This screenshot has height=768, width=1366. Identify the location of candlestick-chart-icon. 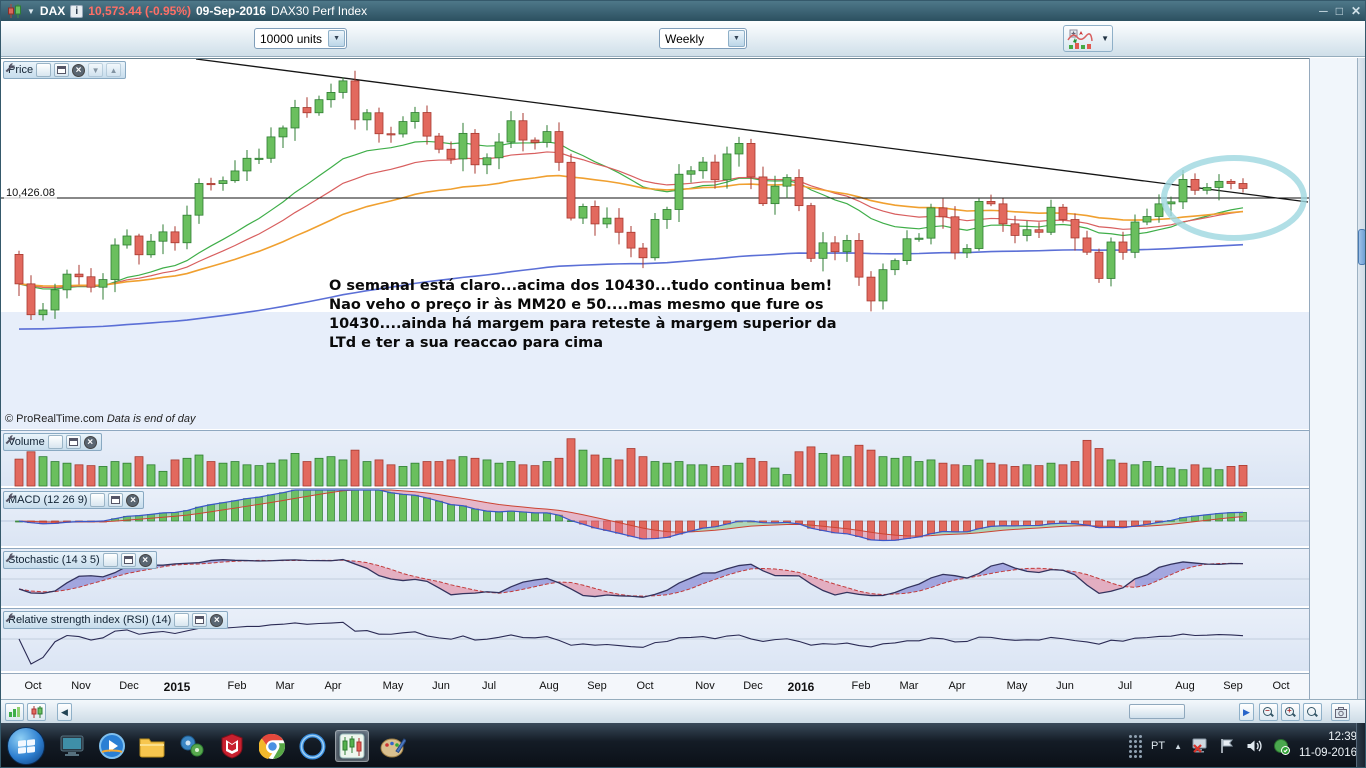
(14, 11).